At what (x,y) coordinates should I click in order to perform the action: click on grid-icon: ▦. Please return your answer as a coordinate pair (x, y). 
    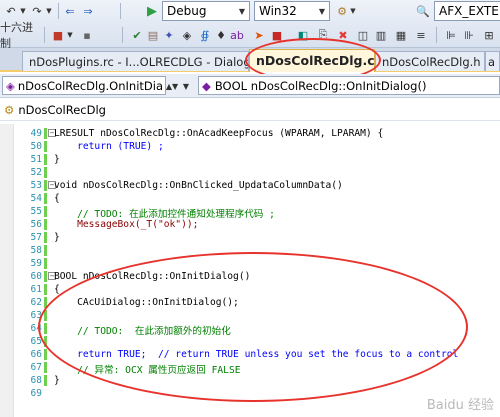
    Looking at the image, I should click on (401, 35).